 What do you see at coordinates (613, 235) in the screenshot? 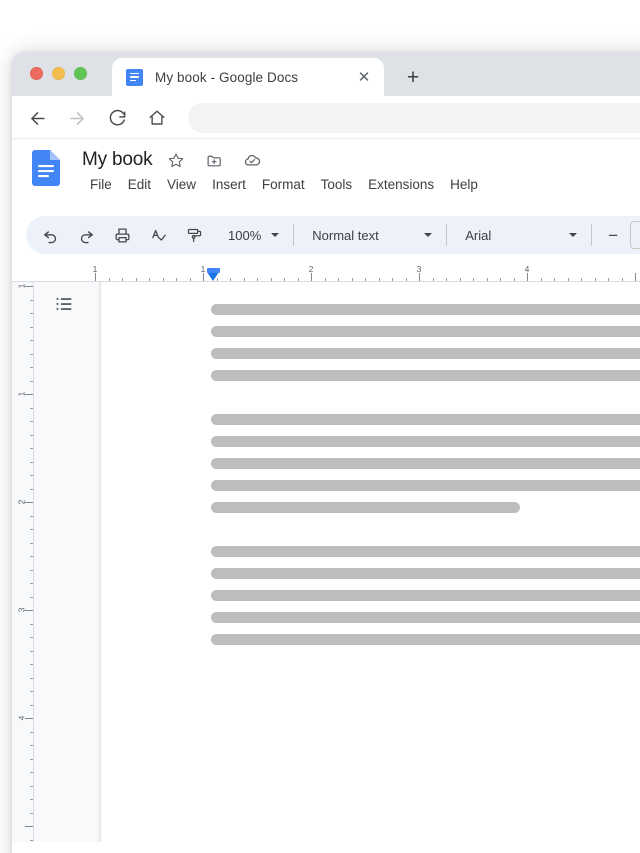
I see `decrease-font-size-button: −` at bounding box center [613, 235].